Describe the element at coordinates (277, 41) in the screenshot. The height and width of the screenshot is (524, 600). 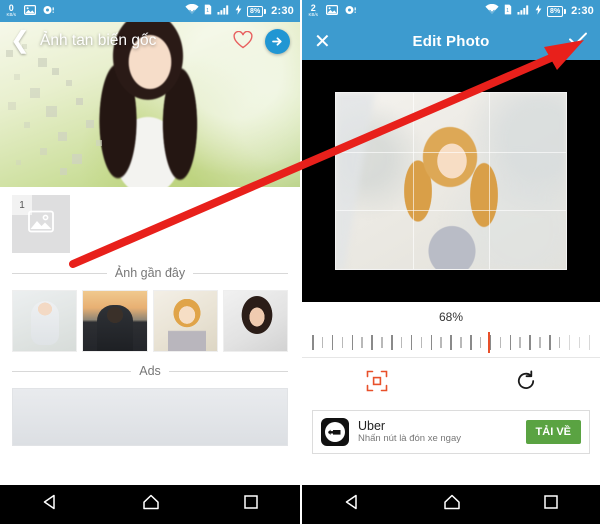
I see `arrow-right-icon` at that location.